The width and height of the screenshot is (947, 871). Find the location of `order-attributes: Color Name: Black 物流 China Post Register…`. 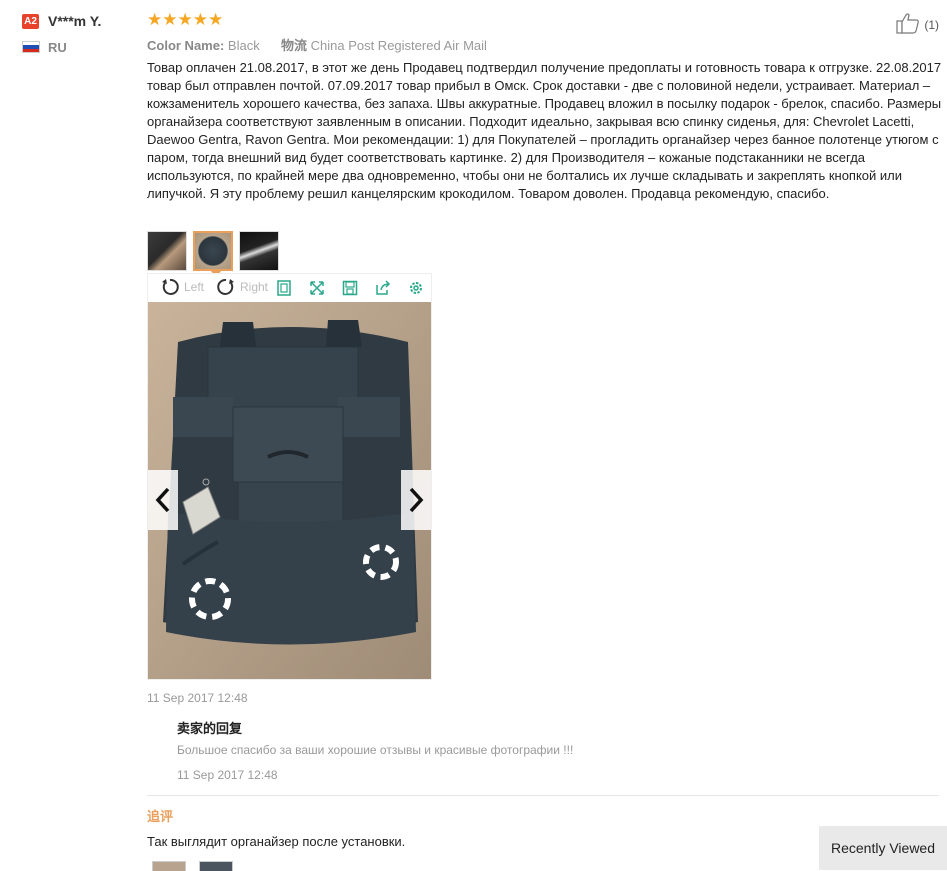

order-attributes: Color Name: Black 物流 China Post Register… is located at coordinates (317, 44).